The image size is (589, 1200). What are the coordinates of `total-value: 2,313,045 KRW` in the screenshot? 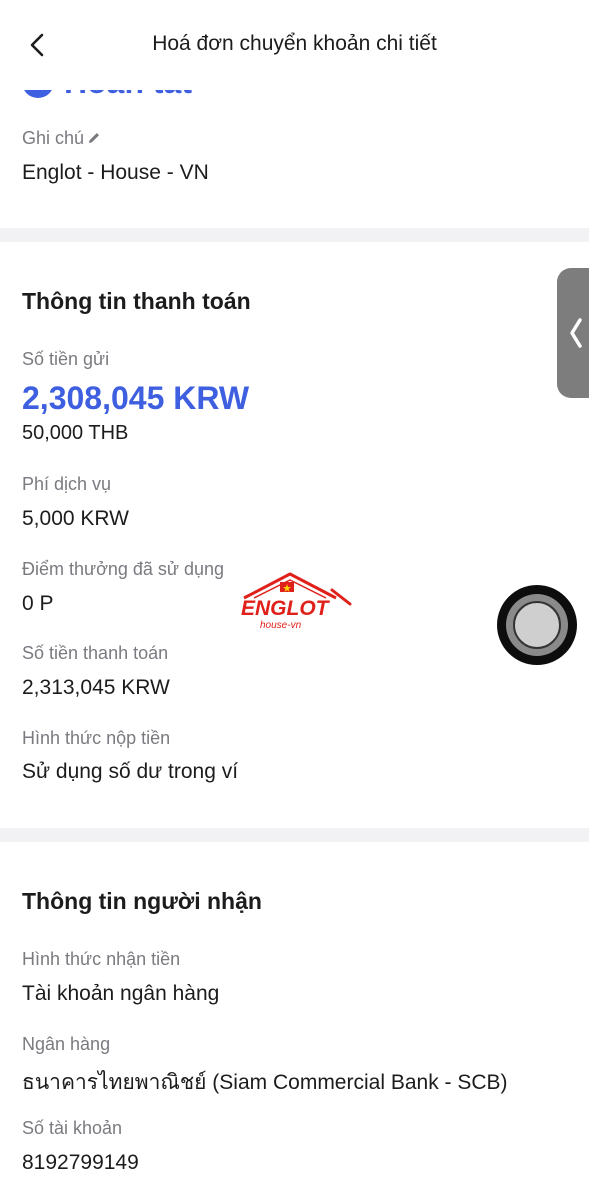 It's located at (96, 687).